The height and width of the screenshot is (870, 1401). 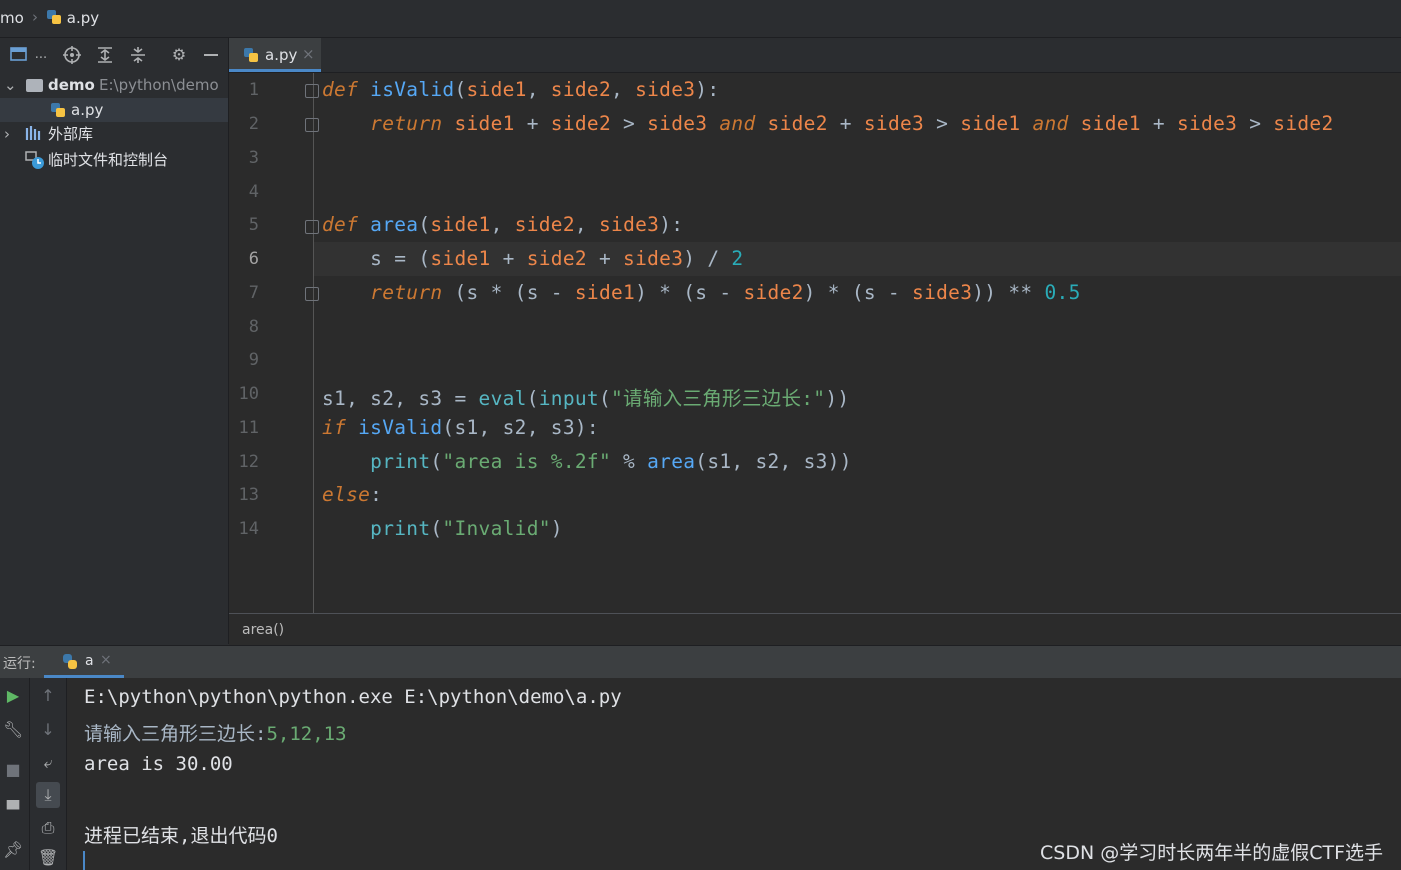 What do you see at coordinates (306, 734) in the screenshot?
I see `console-user-input: 5,12,13` at bounding box center [306, 734].